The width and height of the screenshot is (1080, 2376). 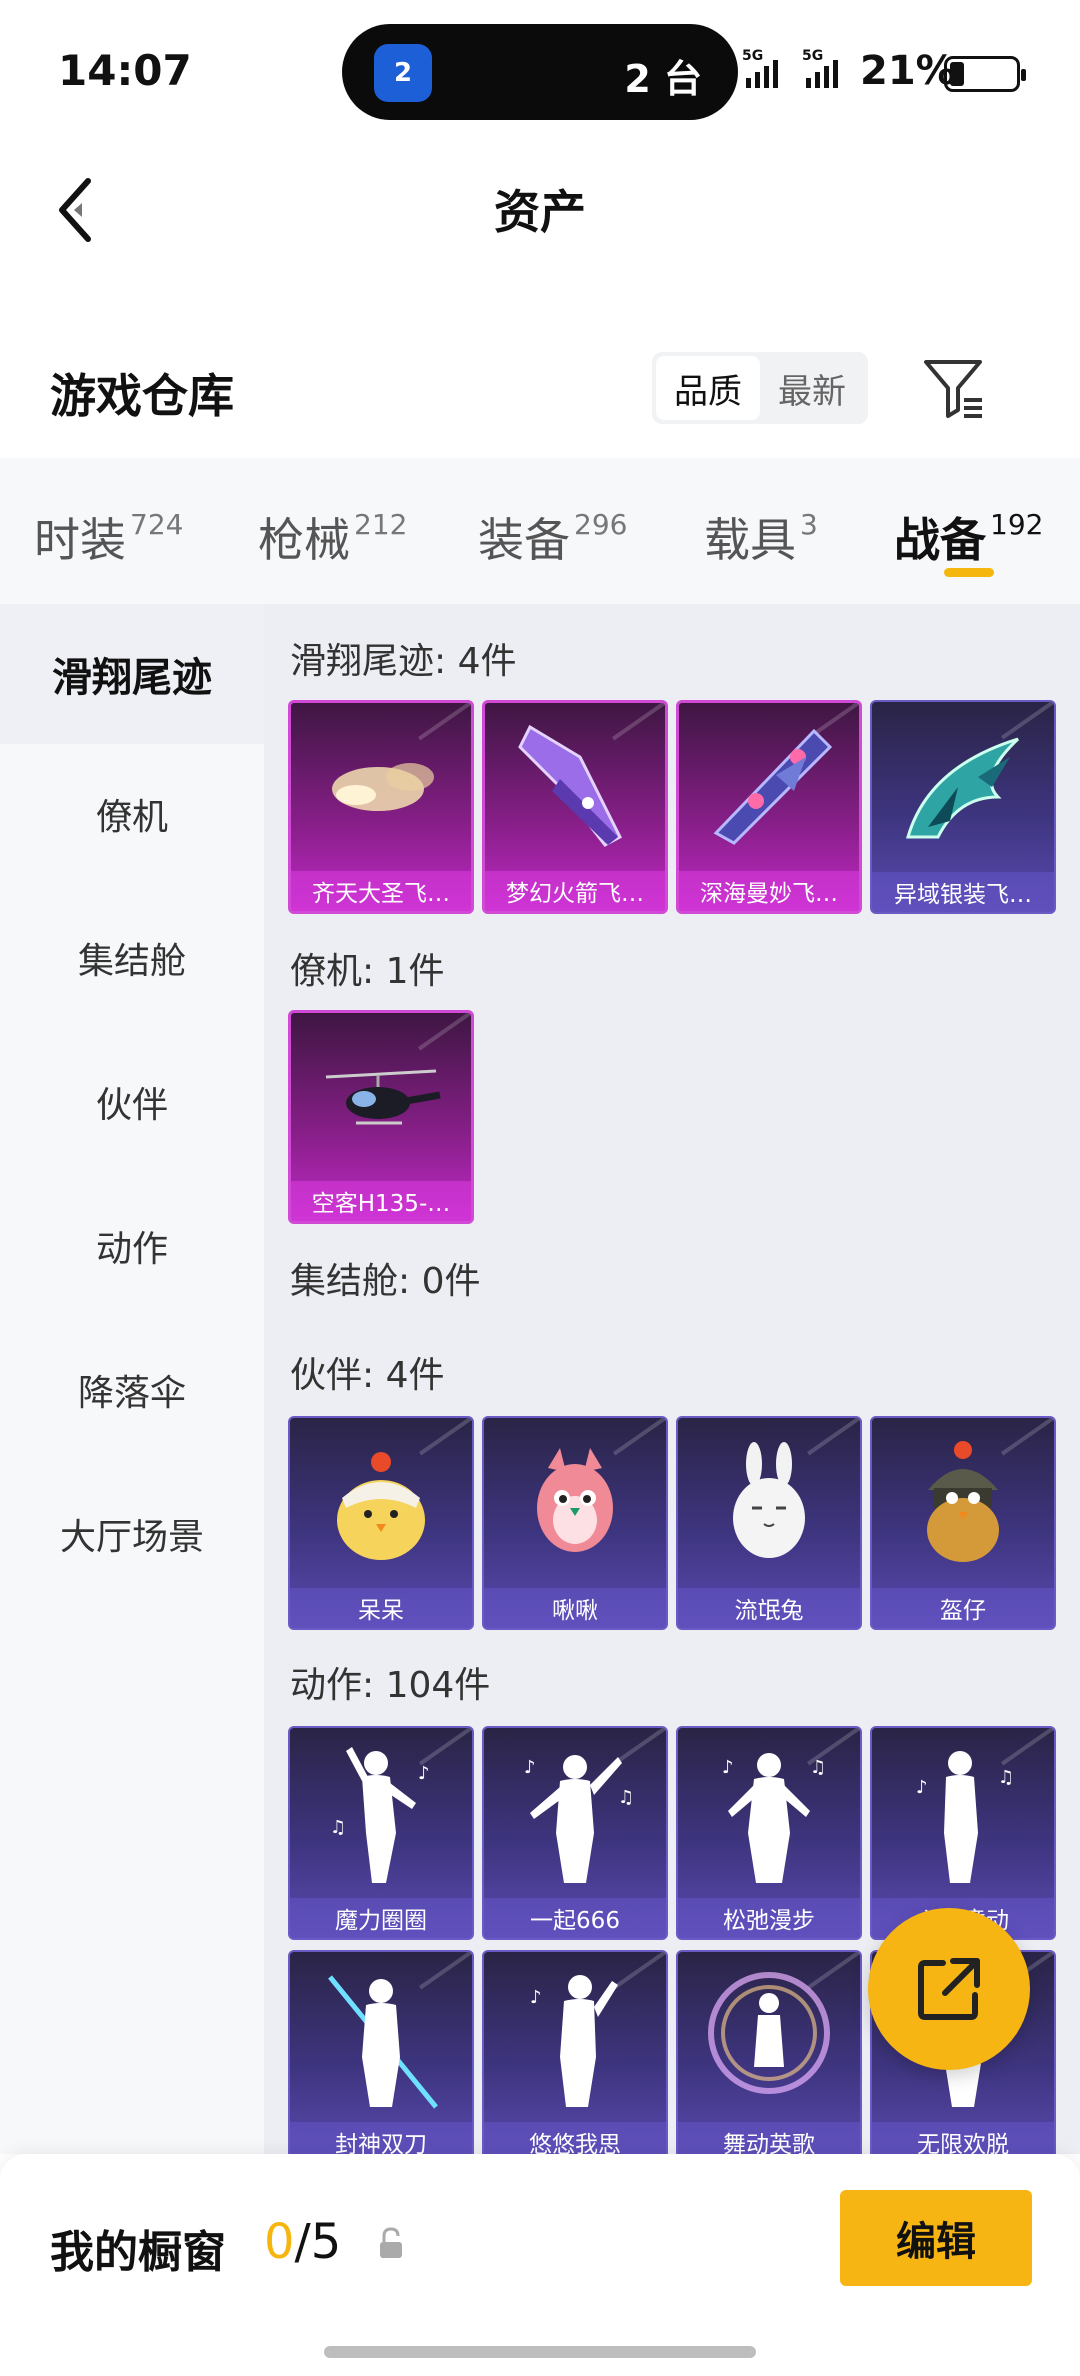 What do you see at coordinates (390, 1685) in the screenshot?
I see `group-label-emote: 动作: 104件` at bounding box center [390, 1685].